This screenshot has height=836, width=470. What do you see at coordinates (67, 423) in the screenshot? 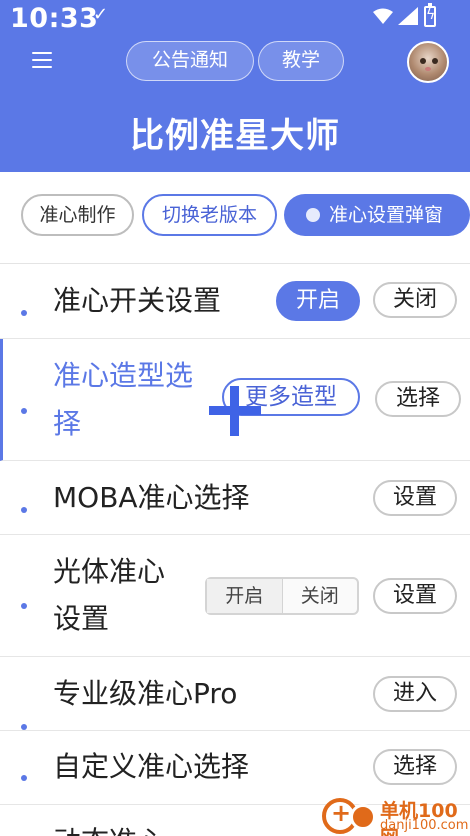
I see `row-label-line2: 择` at bounding box center [67, 423].